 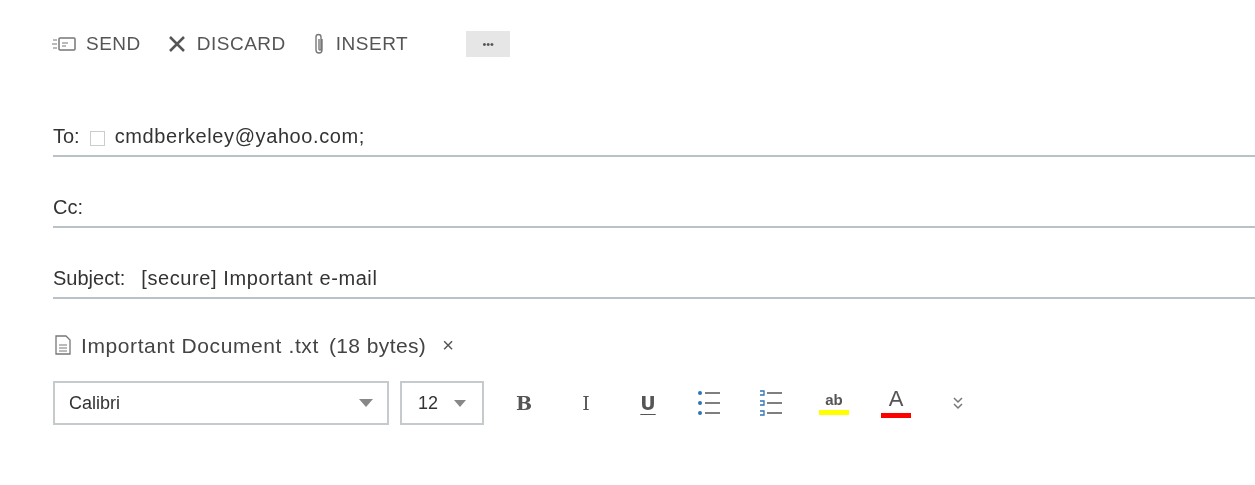 I want to click on recipient-field: To: cmdberkeley@yahoo.com;, so click(x=654, y=136).